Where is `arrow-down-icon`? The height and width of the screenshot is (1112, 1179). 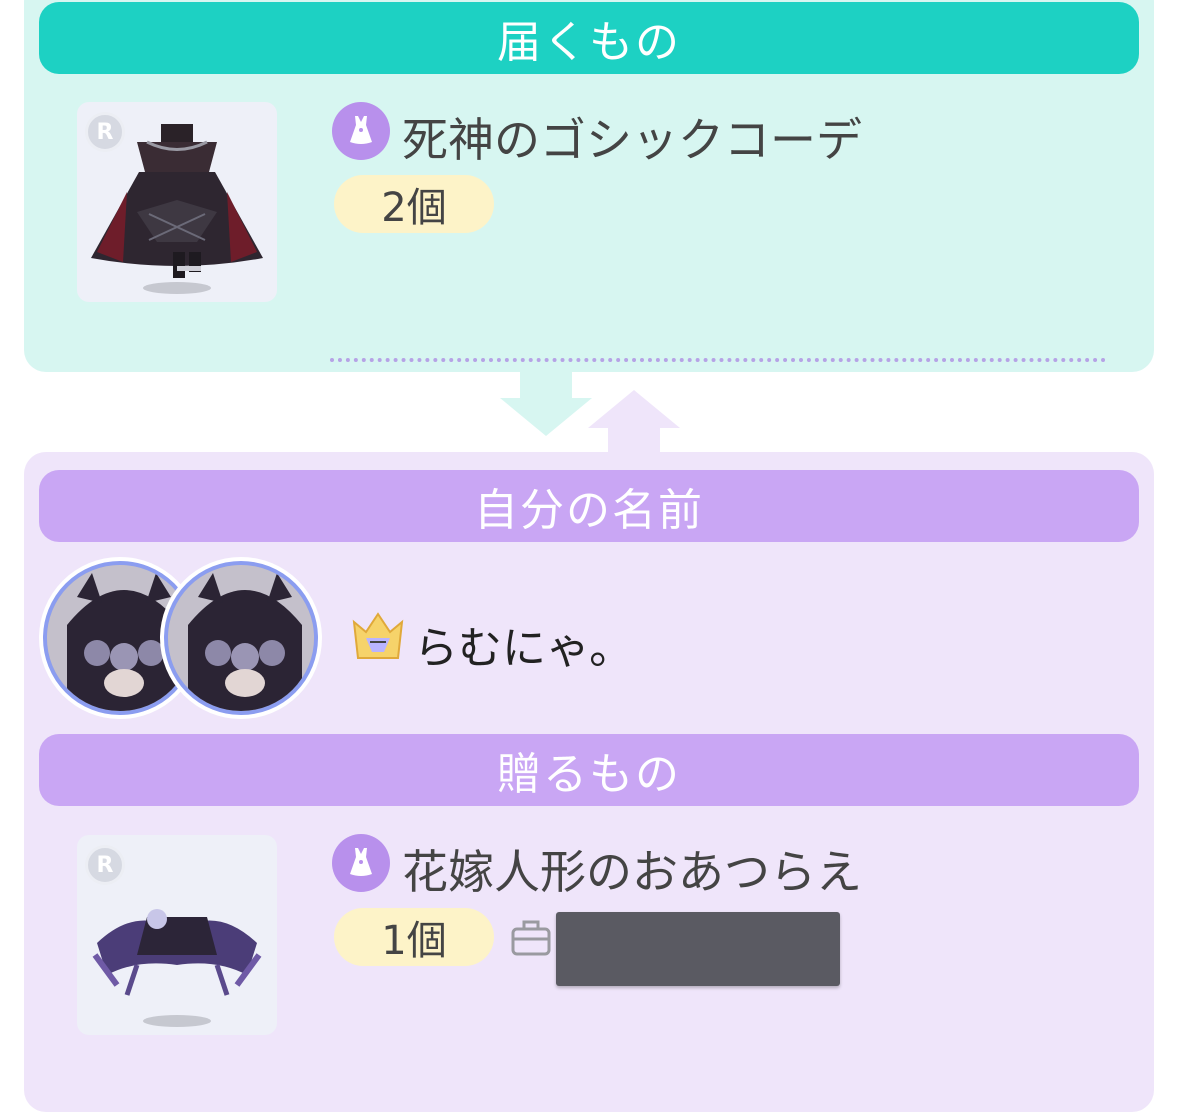 arrow-down-icon is located at coordinates (546, 404).